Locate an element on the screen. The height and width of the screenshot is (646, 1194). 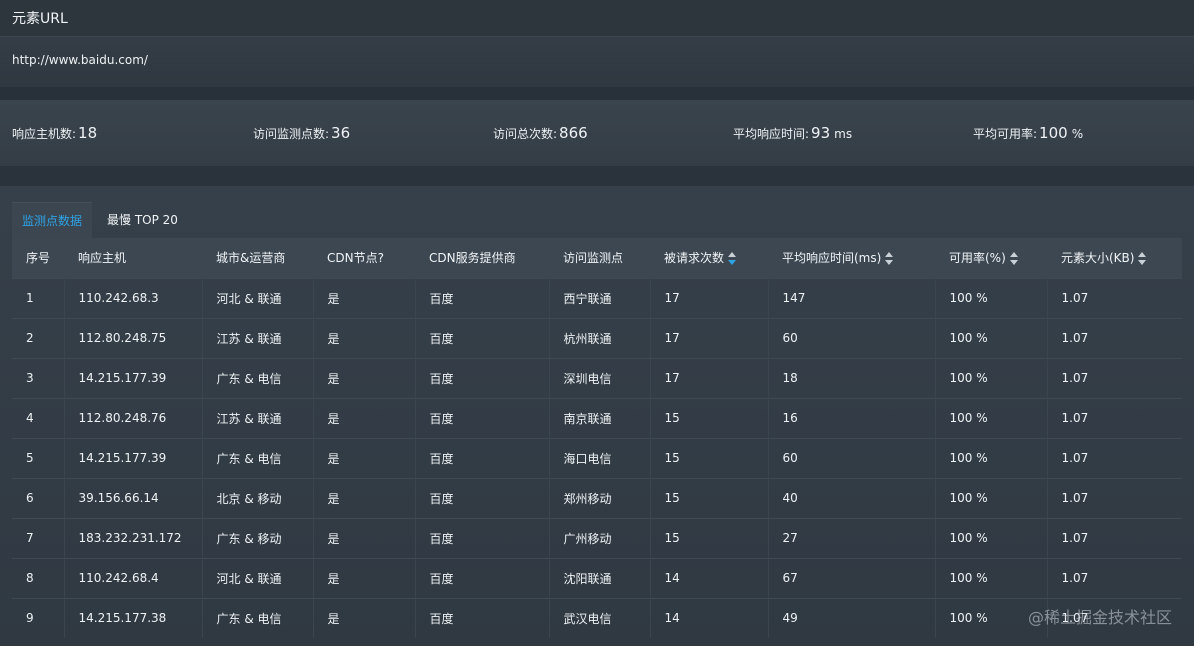
cell-host: 39.156.66.14 is located at coordinates (133, 498).